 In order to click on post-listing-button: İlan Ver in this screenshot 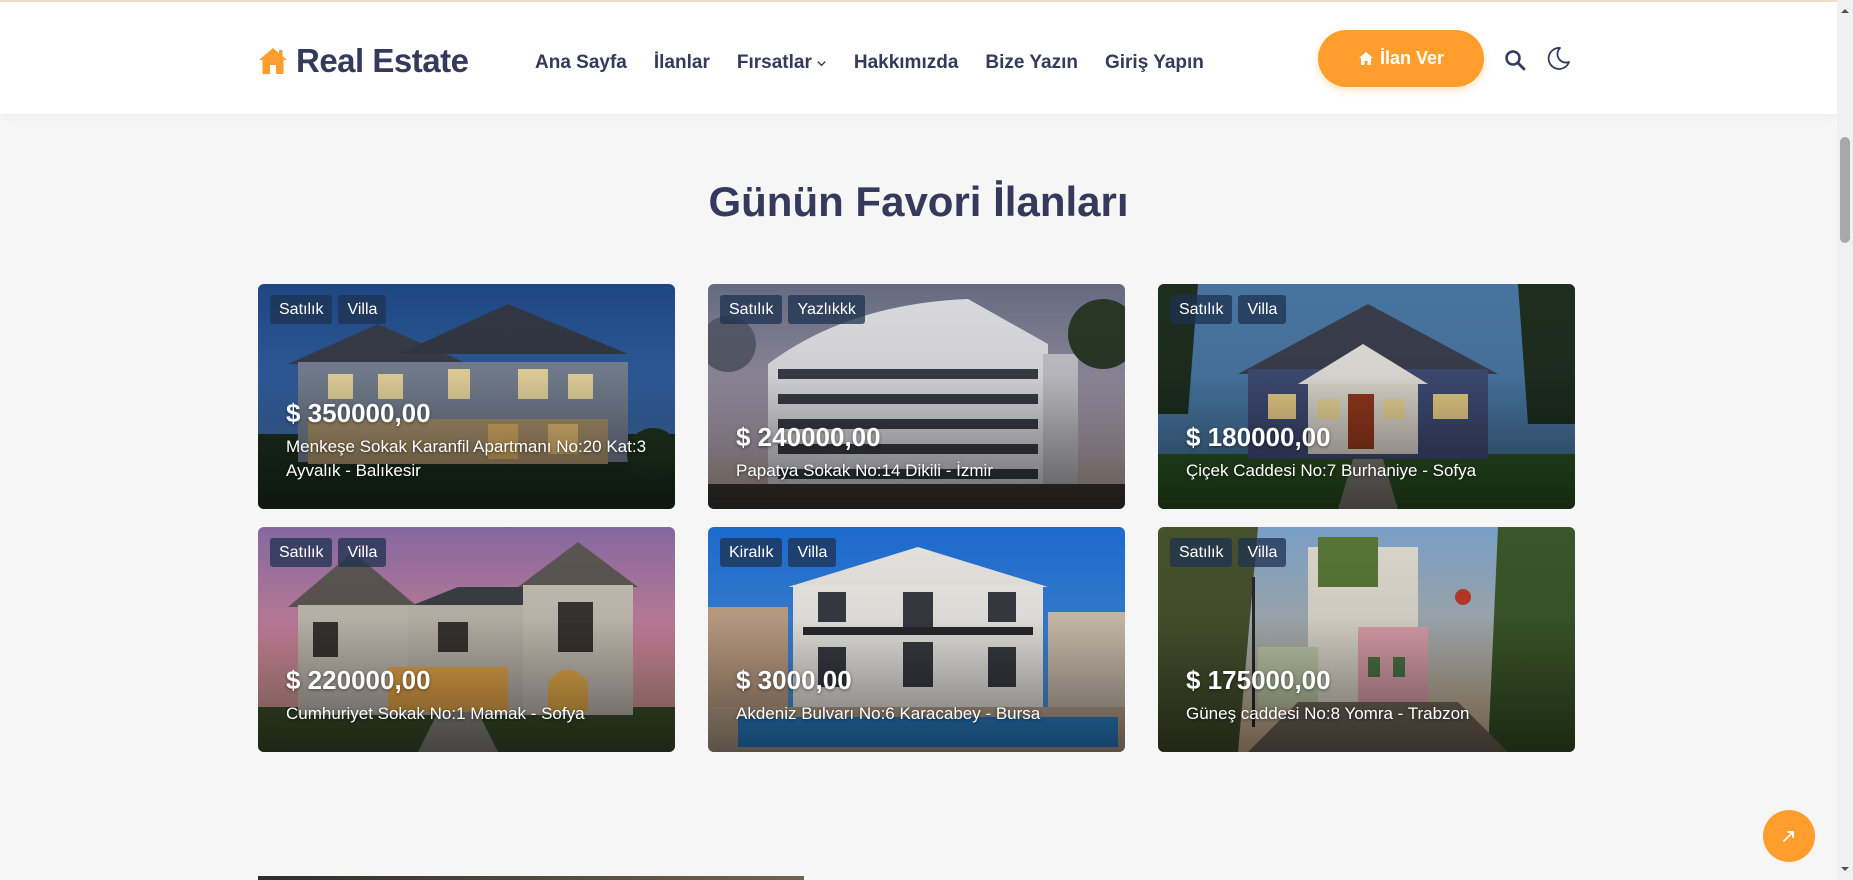, I will do `click(1401, 58)`.